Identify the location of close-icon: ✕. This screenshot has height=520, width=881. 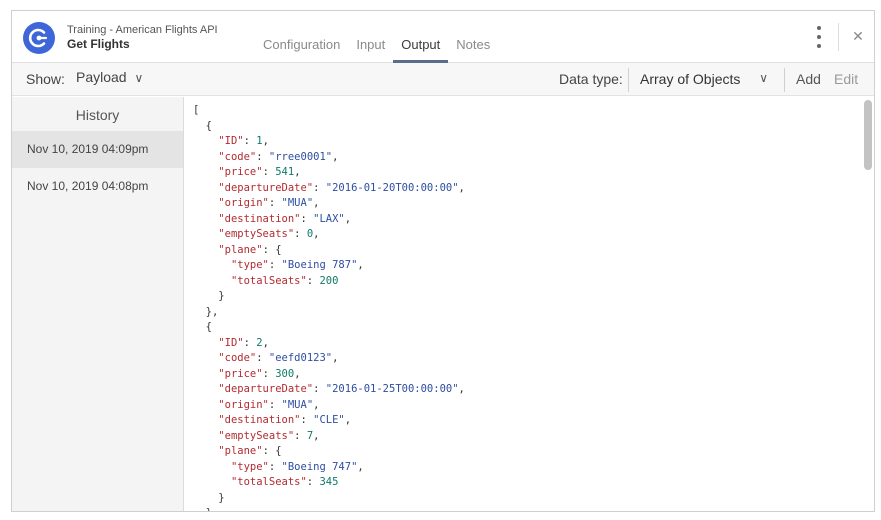
(858, 36).